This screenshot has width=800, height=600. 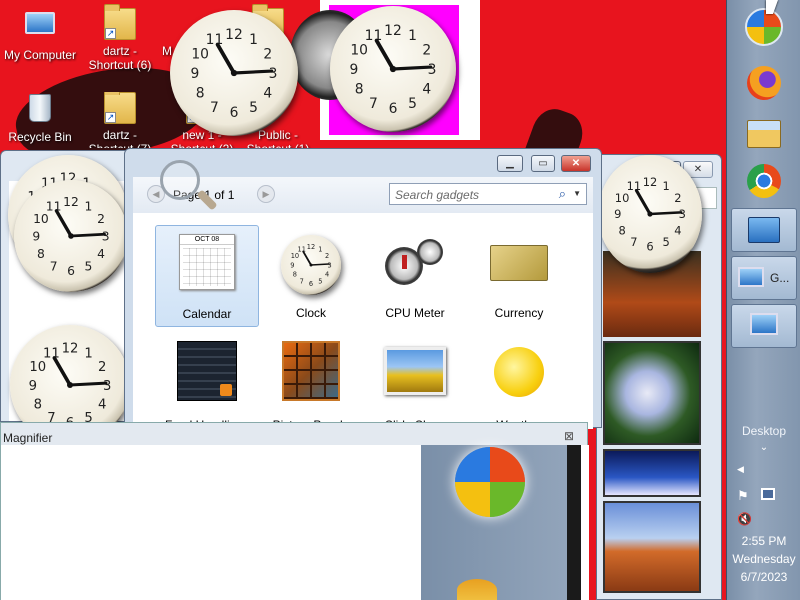 I want to click on close-button: ✕, so click(x=576, y=163).